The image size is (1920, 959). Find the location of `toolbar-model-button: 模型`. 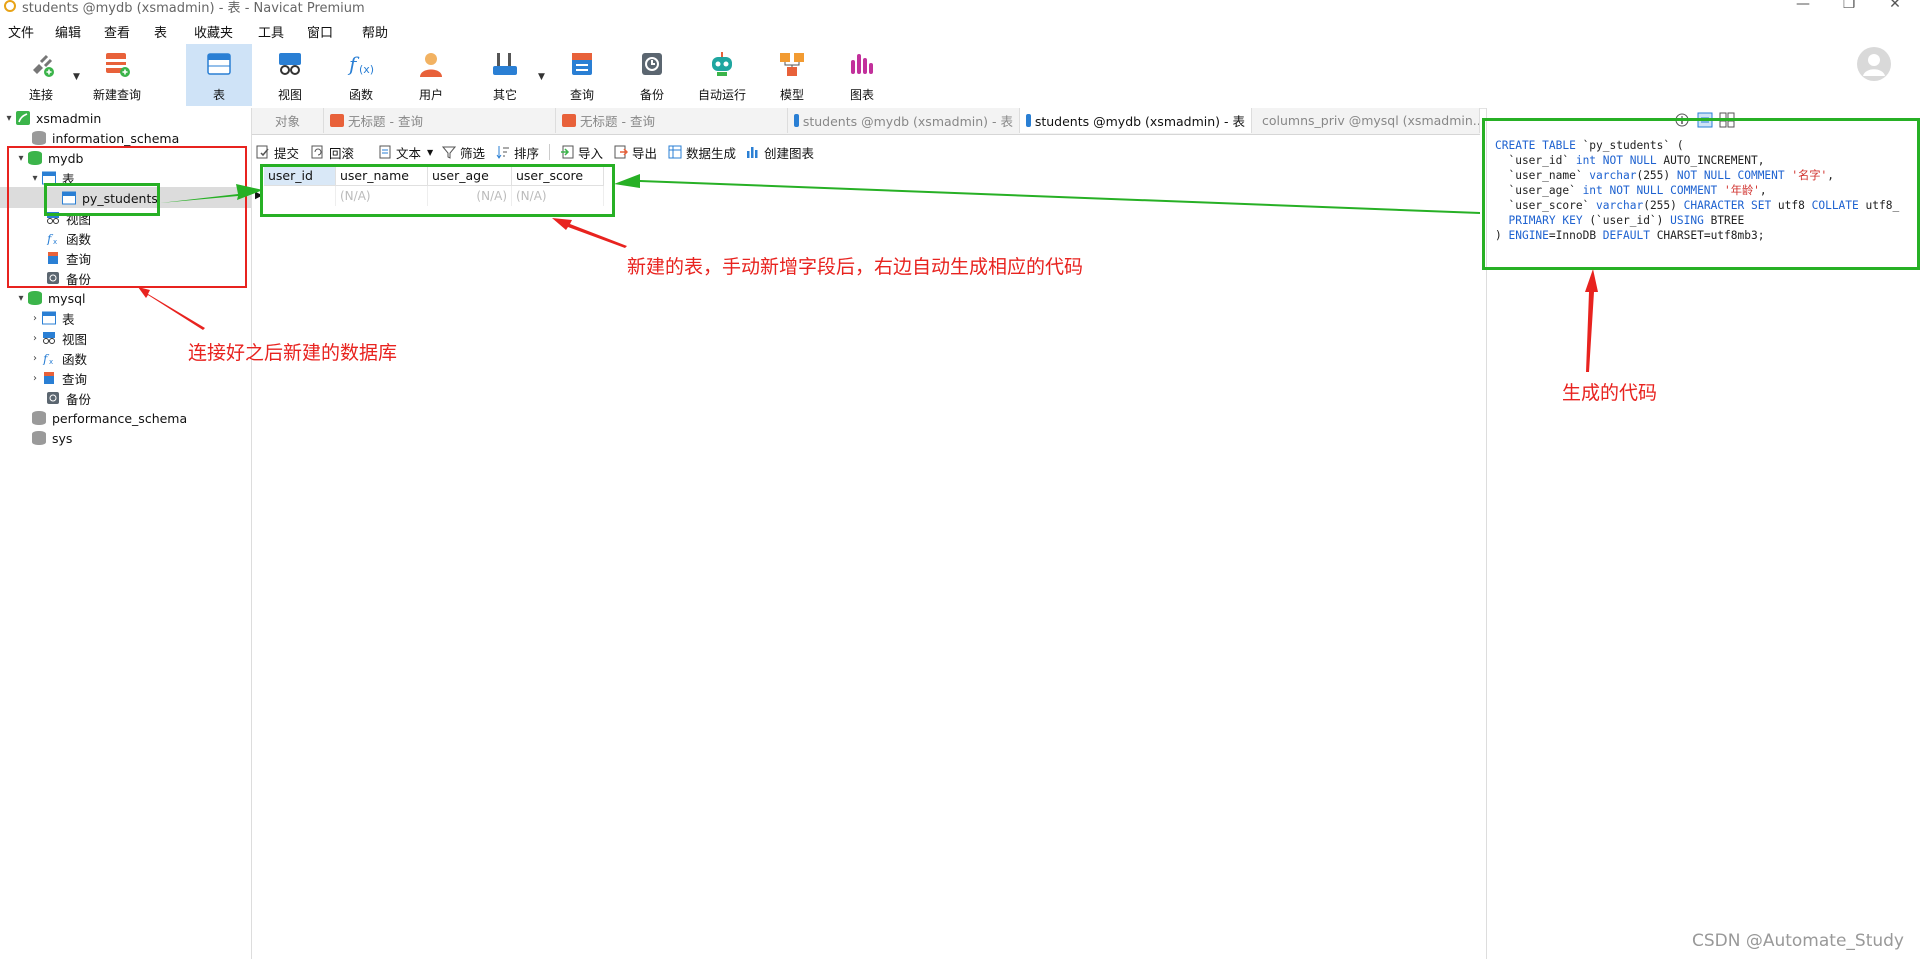

toolbar-model-button: 模型 is located at coordinates (792, 75).